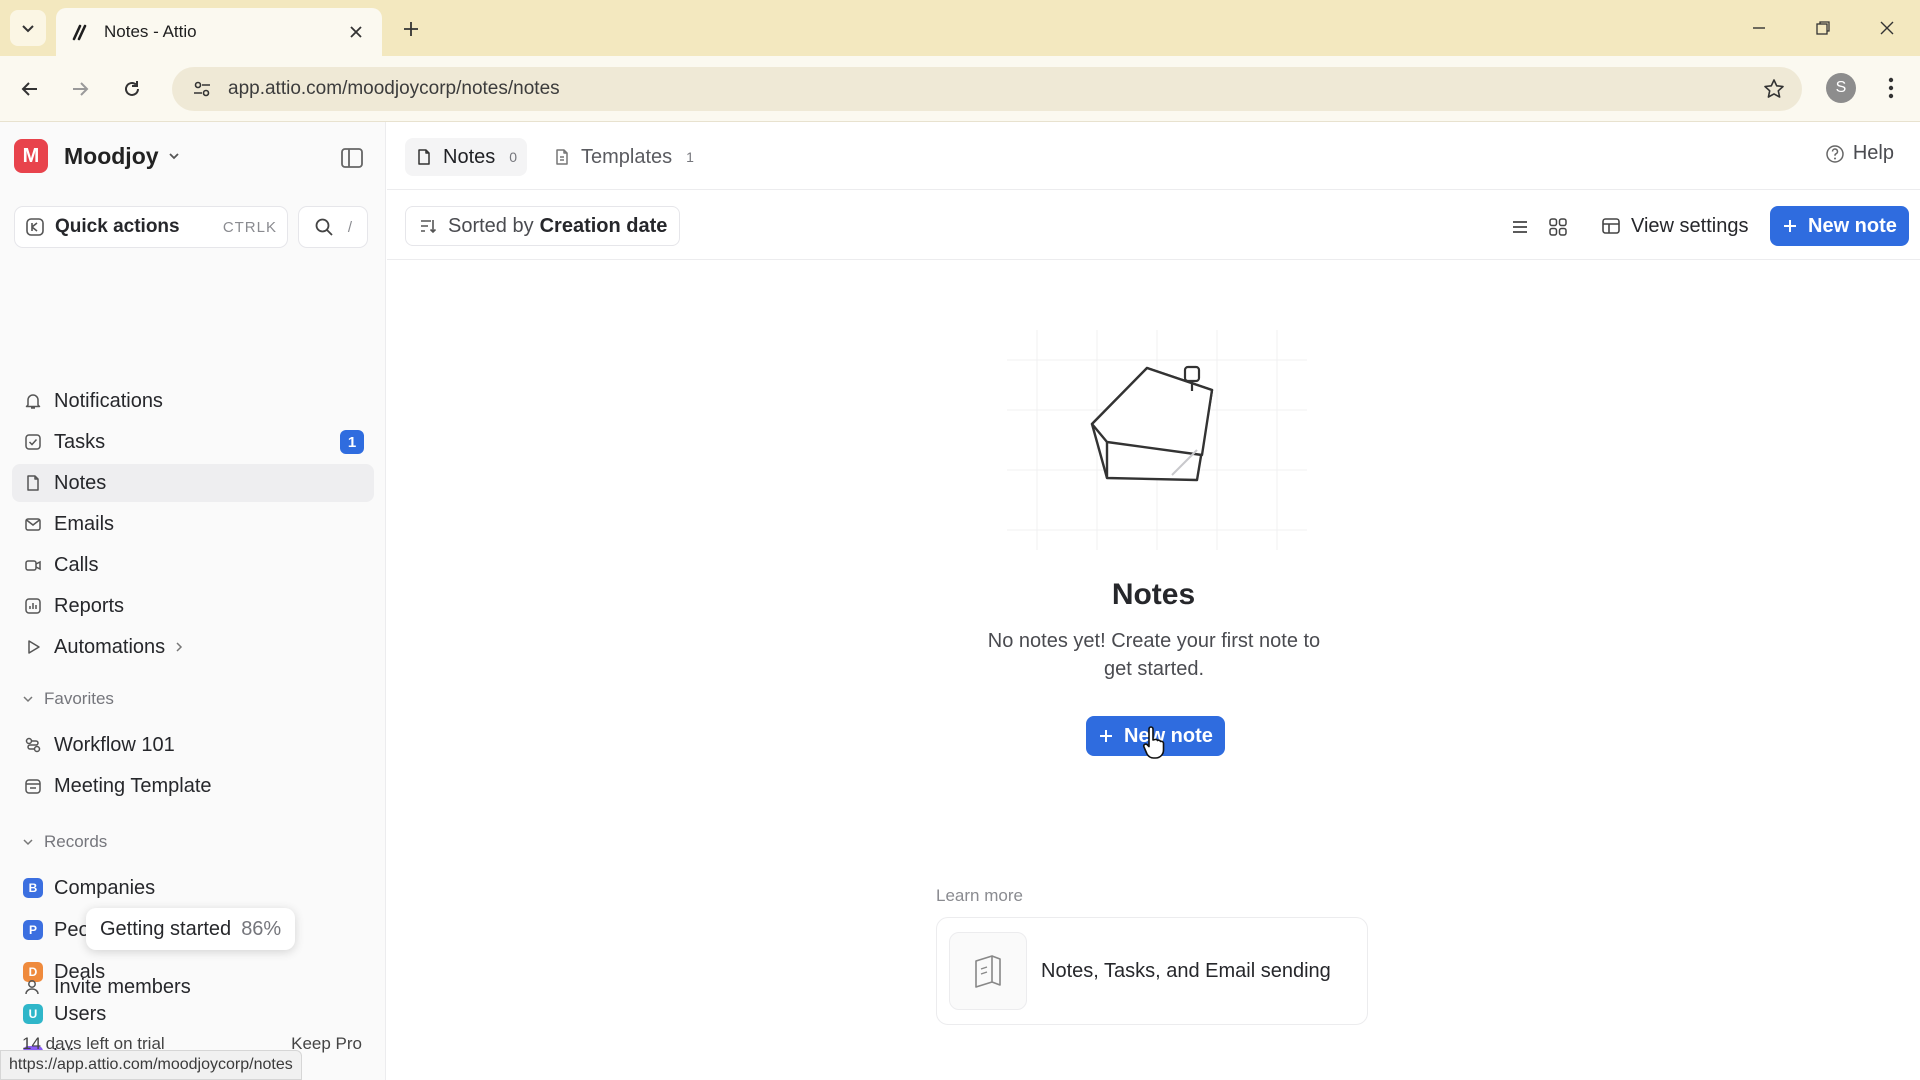 The width and height of the screenshot is (1920, 1080). I want to click on sidebar-item-label: Companies, so click(105, 887).